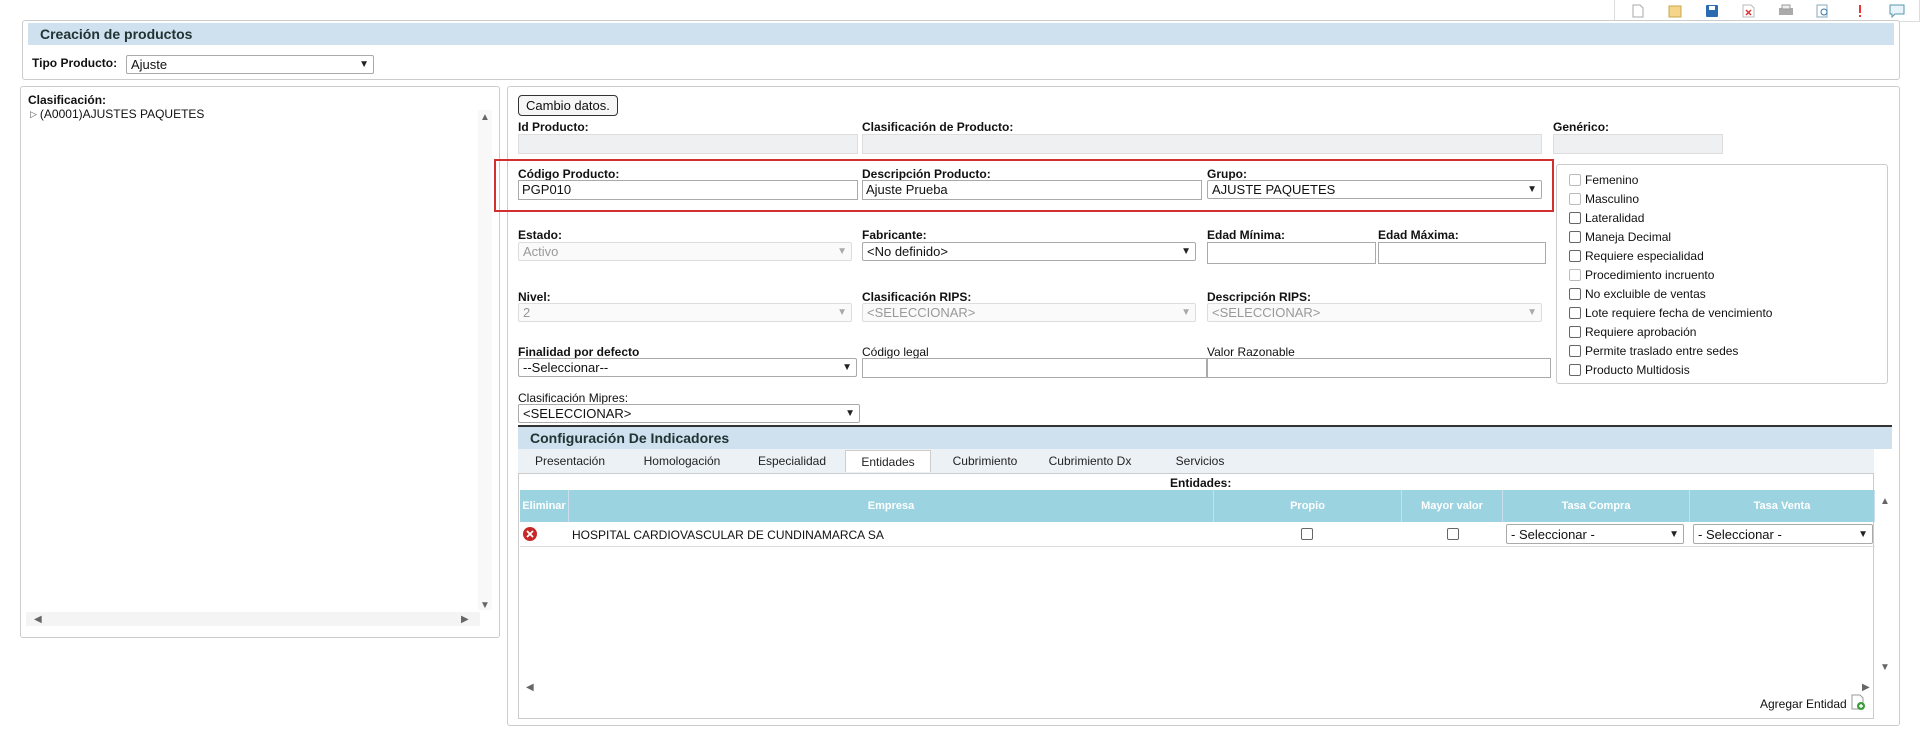 Image resolution: width=1920 pixels, height=747 pixels. What do you see at coordinates (1612, 199) in the screenshot?
I see `masculino-label: Masculino` at bounding box center [1612, 199].